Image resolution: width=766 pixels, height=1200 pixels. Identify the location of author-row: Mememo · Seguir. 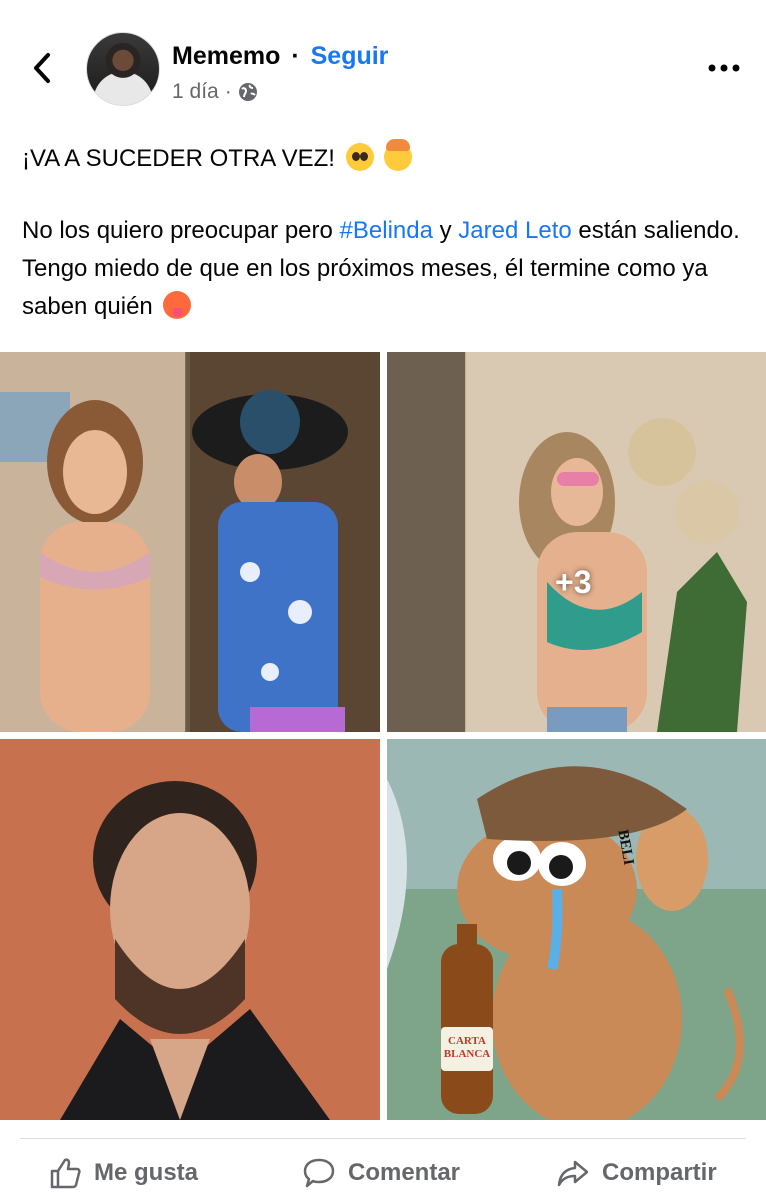
(280, 56).